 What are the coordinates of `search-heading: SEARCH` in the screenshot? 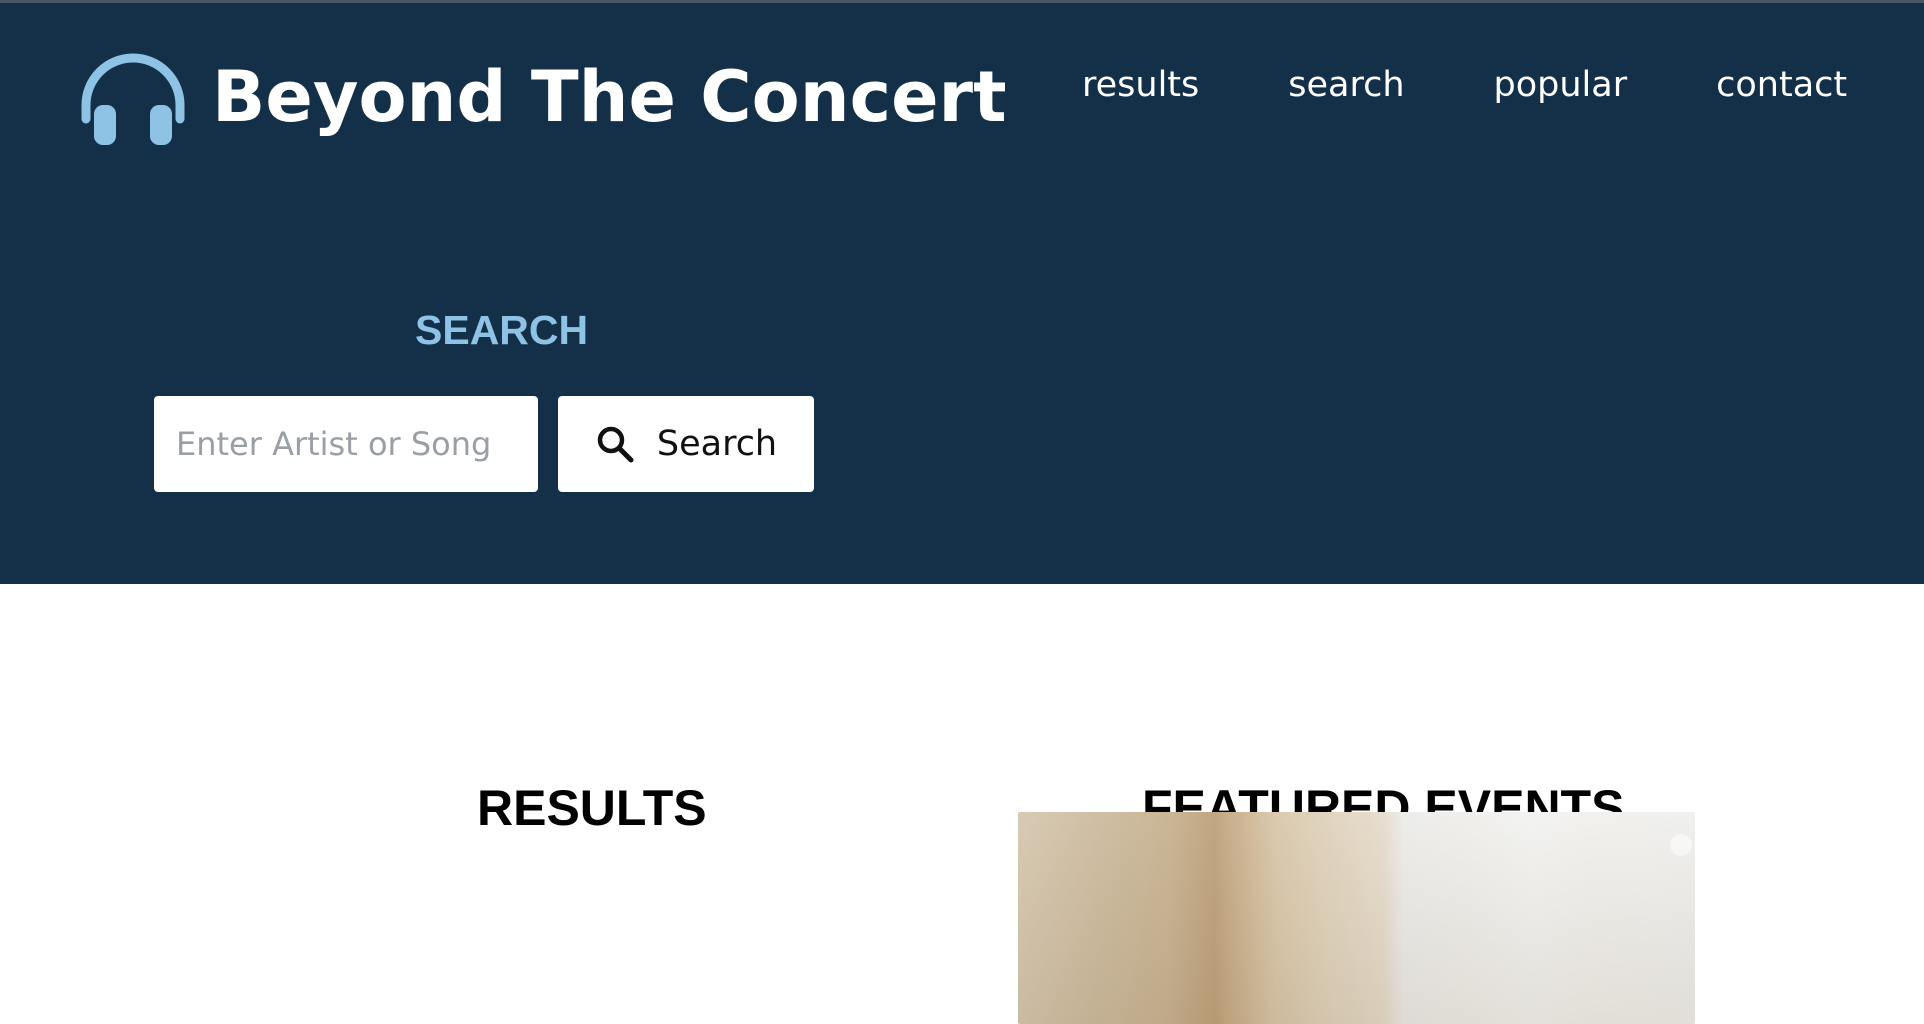 It's located at (502, 330).